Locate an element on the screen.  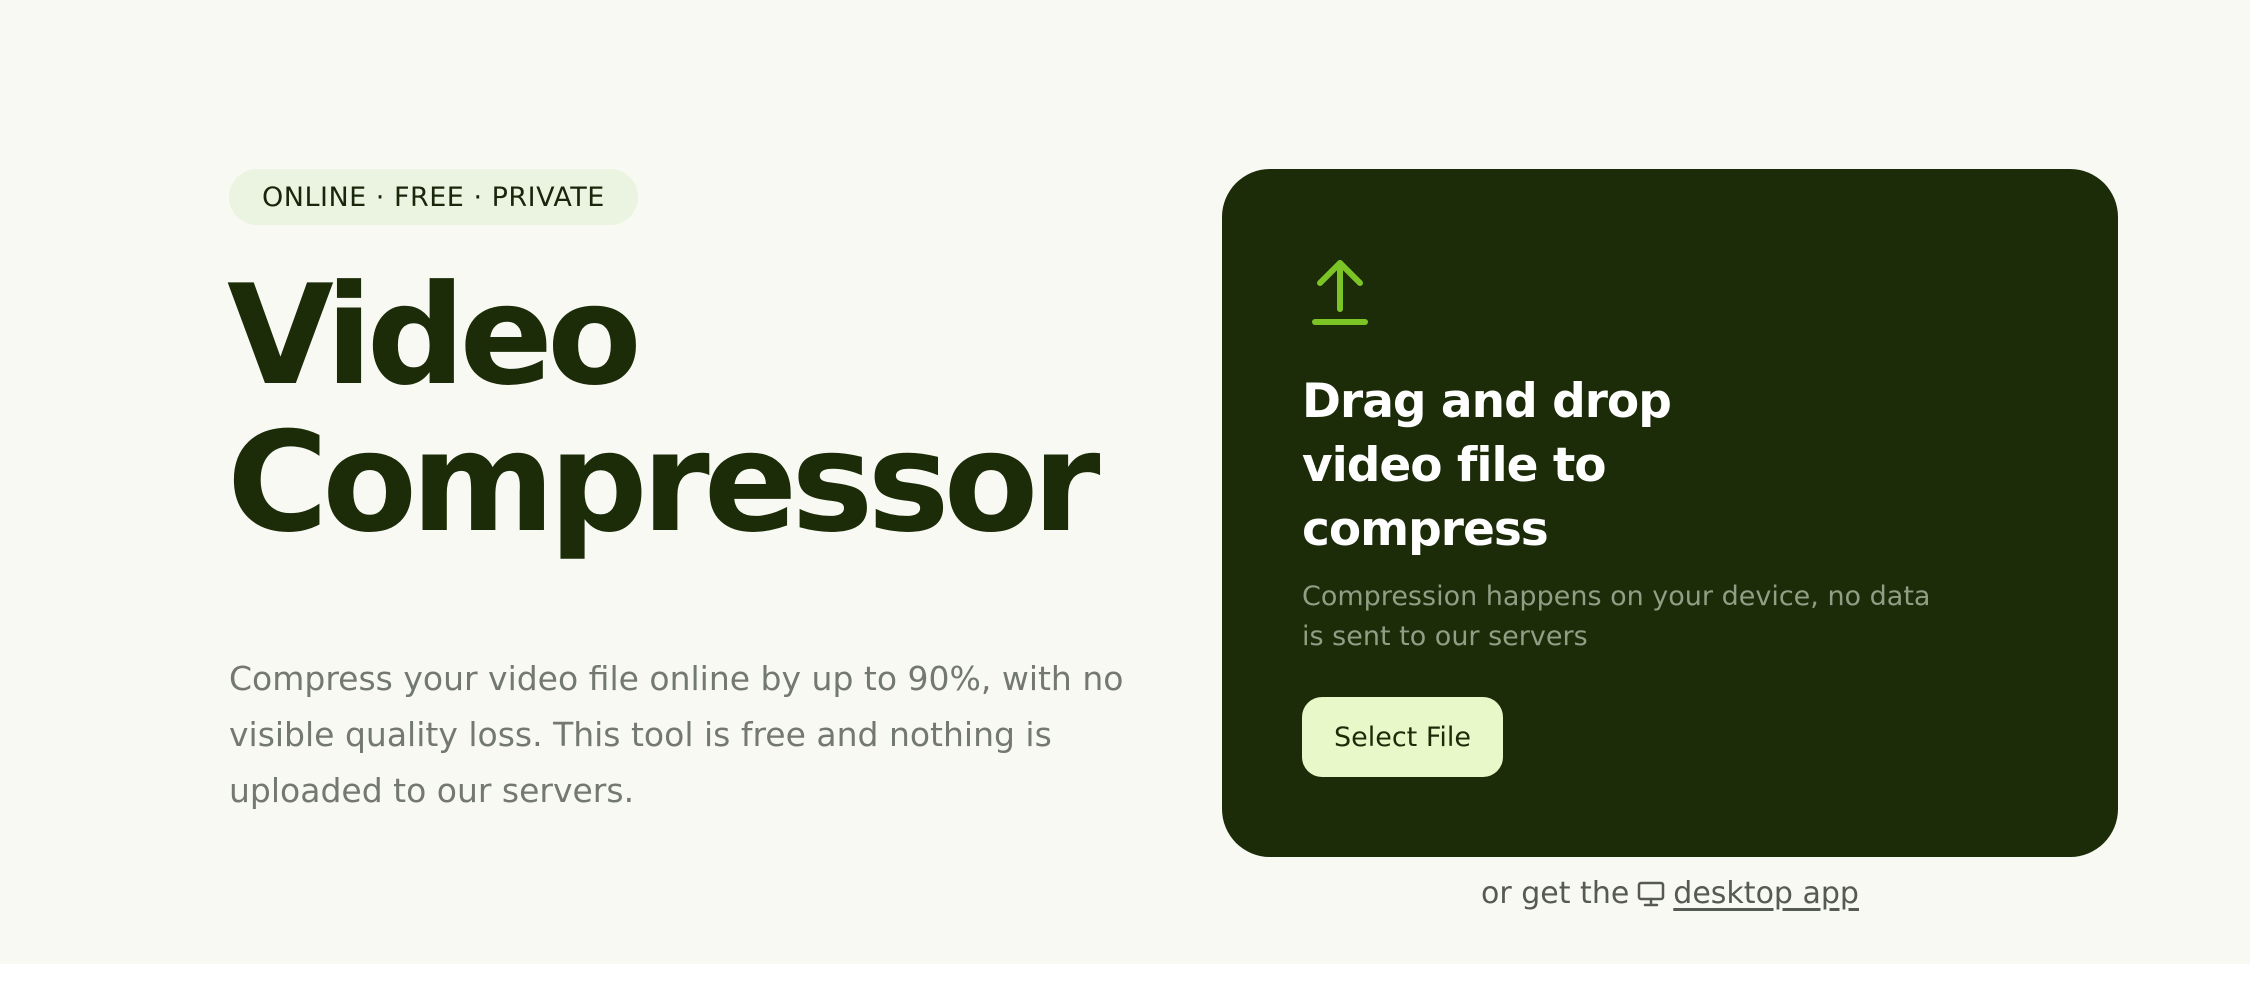
page-title: Video Compressor is located at coordinates (663, 409).